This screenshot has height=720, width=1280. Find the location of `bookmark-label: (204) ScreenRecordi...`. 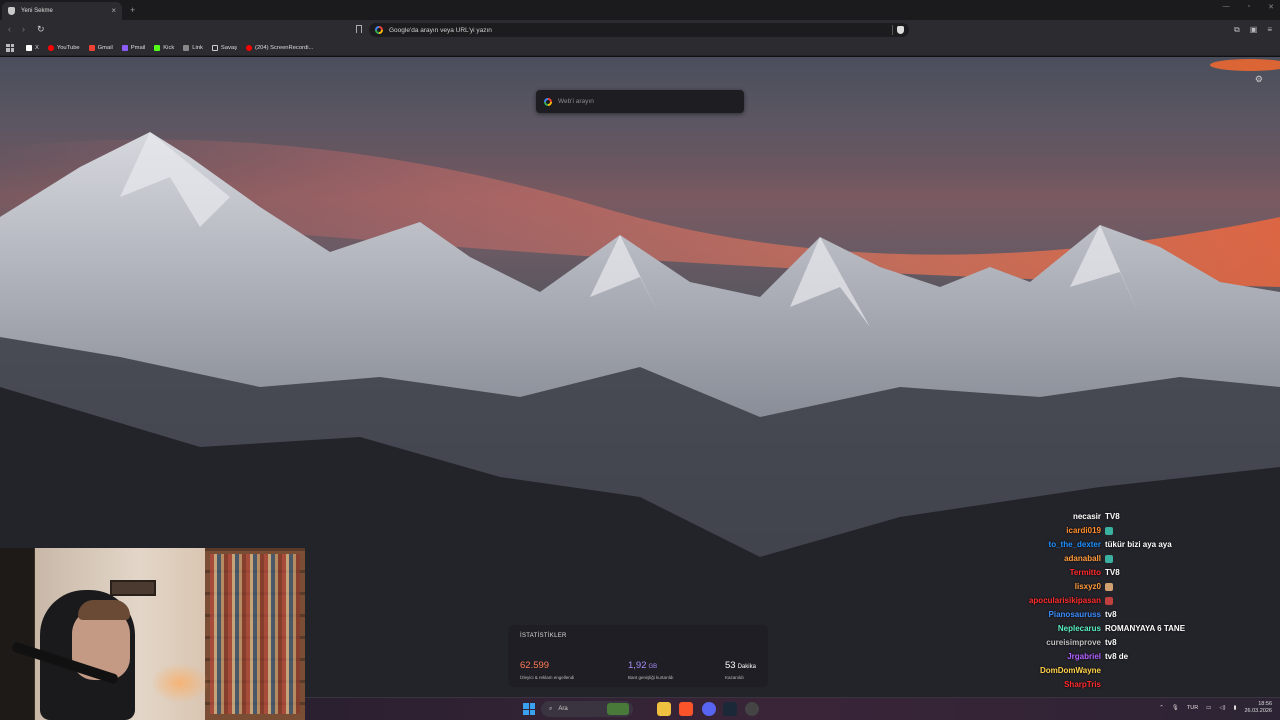

bookmark-label: (204) ScreenRecordi... is located at coordinates (284, 47).